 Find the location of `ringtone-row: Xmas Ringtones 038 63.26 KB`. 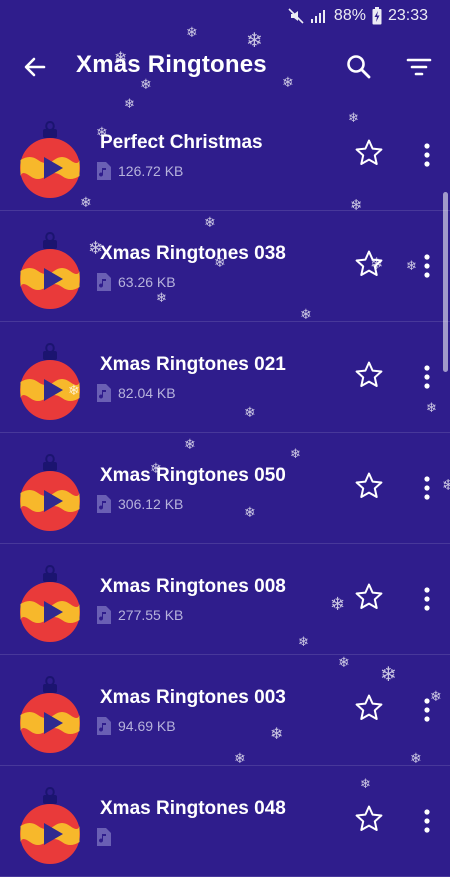

ringtone-row: Xmas Ringtones 038 63.26 KB is located at coordinates (225, 266).